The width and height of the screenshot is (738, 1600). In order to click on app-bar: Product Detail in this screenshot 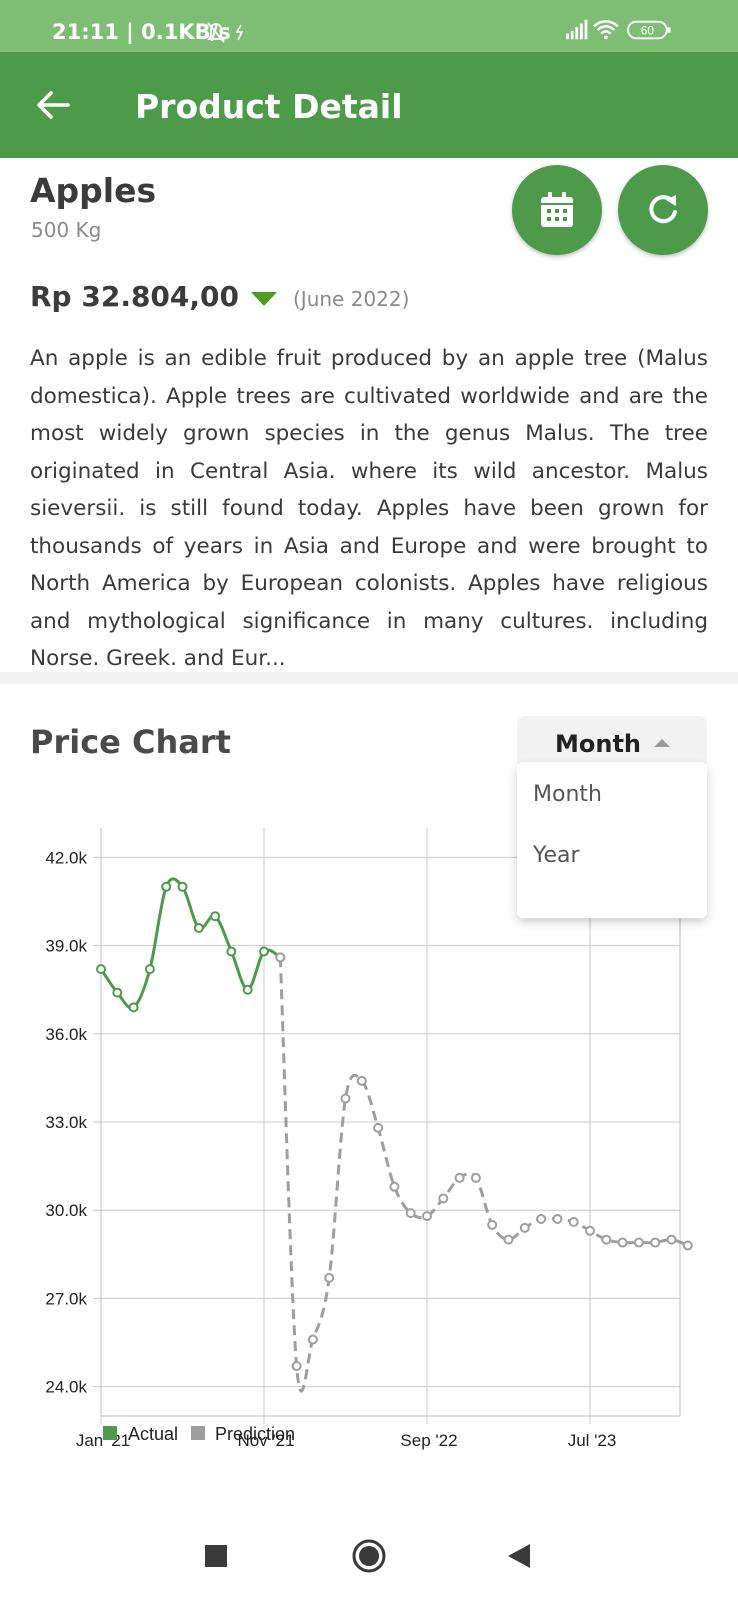, I will do `click(369, 105)`.